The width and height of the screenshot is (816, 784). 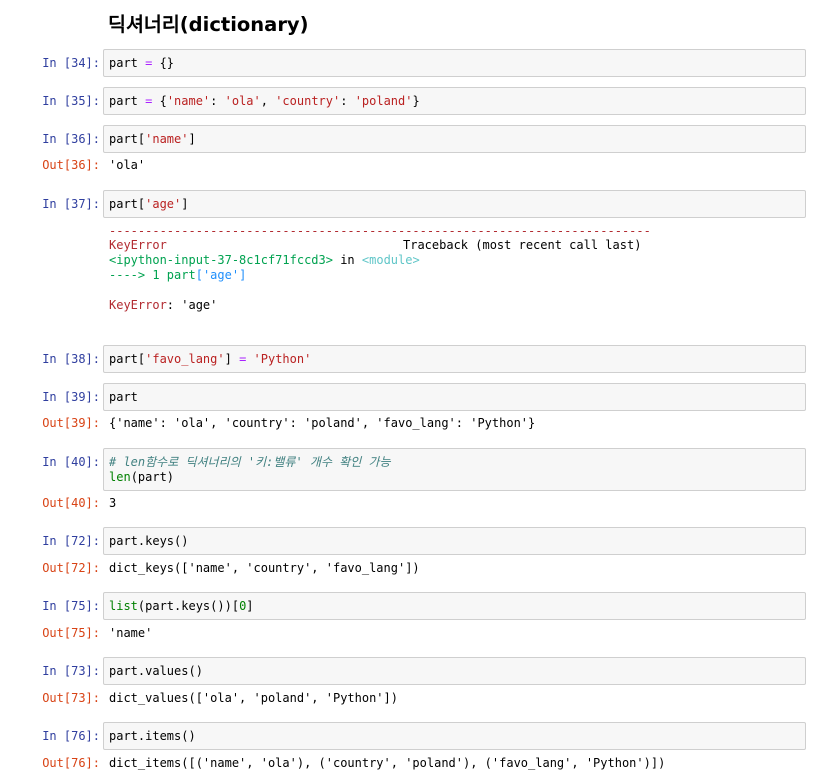 I want to click on code-comment: # len함수로 딕셔너리의 '키:밸류' 개수 확인 가능, so click(x=250, y=462).